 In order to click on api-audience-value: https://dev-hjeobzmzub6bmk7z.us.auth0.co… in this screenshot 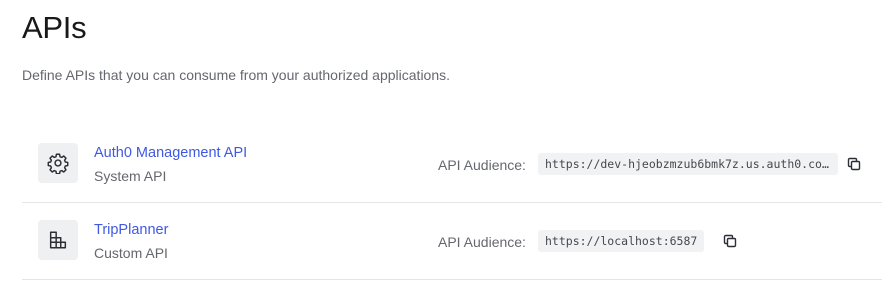, I will do `click(688, 164)`.